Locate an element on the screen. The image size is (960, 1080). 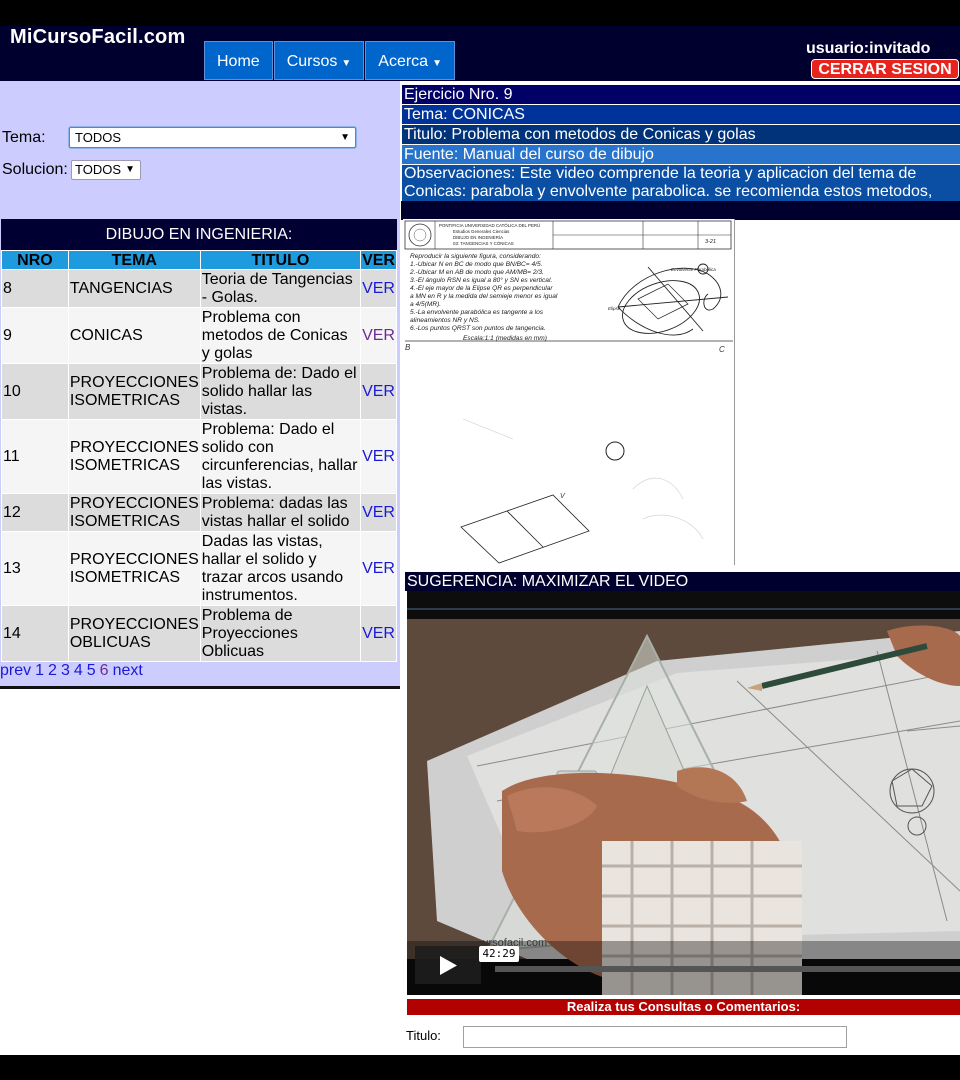
point-c-label: C is located at coordinates (722, 349).